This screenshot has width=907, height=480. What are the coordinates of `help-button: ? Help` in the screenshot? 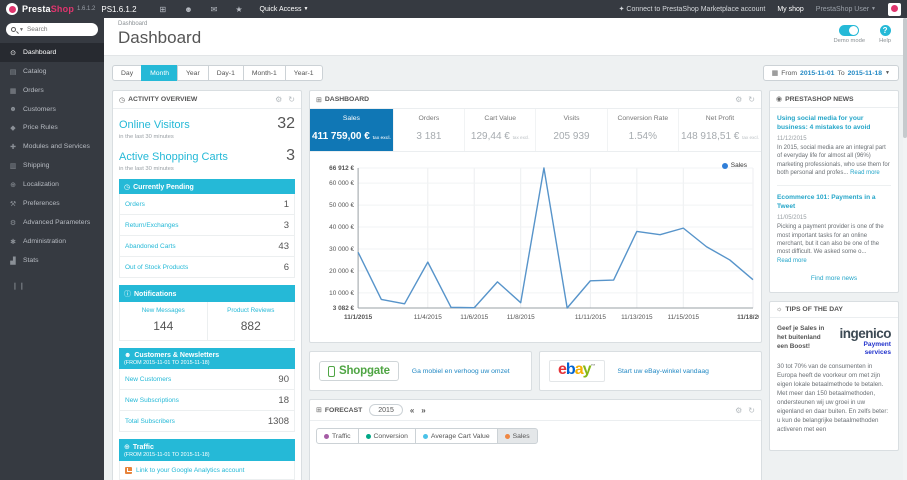 It's located at (885, 34).